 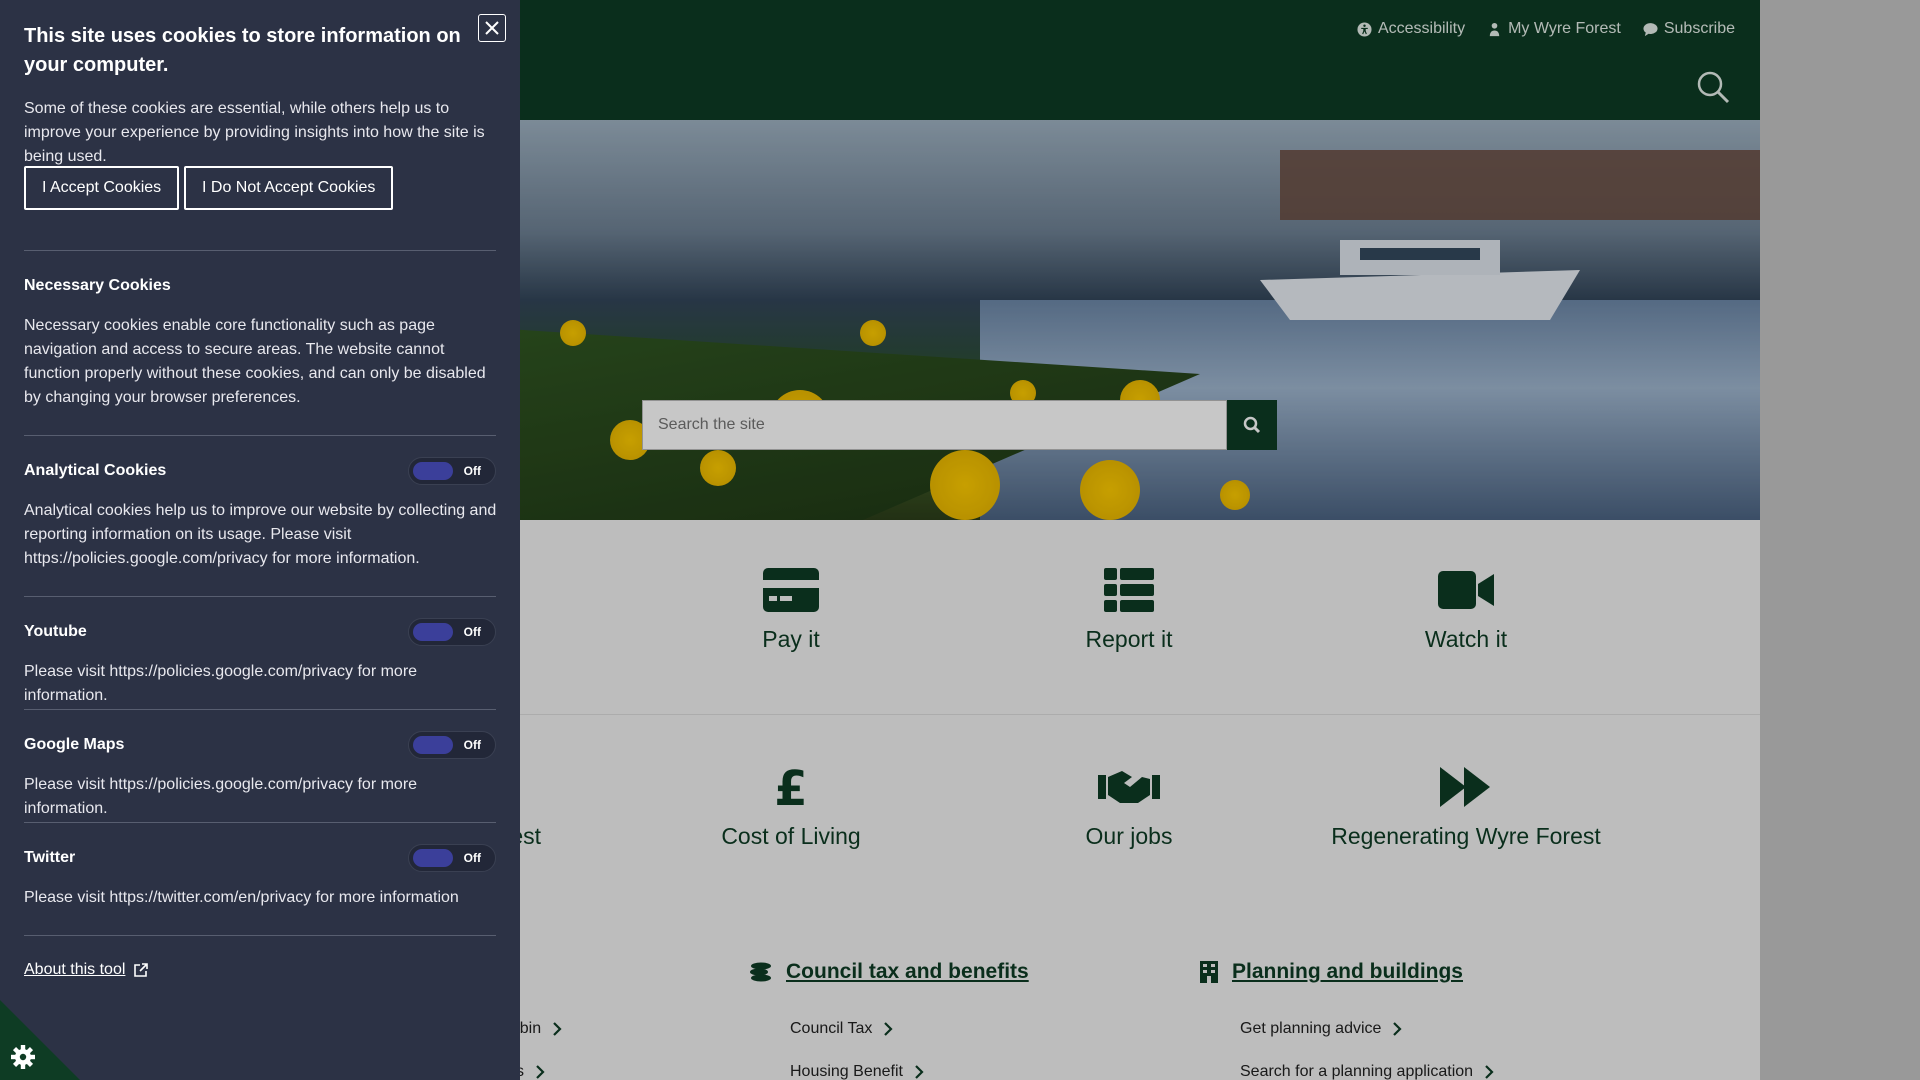 I want to click on watch-it-tile: Watch it, so click(x=1466, y=607).